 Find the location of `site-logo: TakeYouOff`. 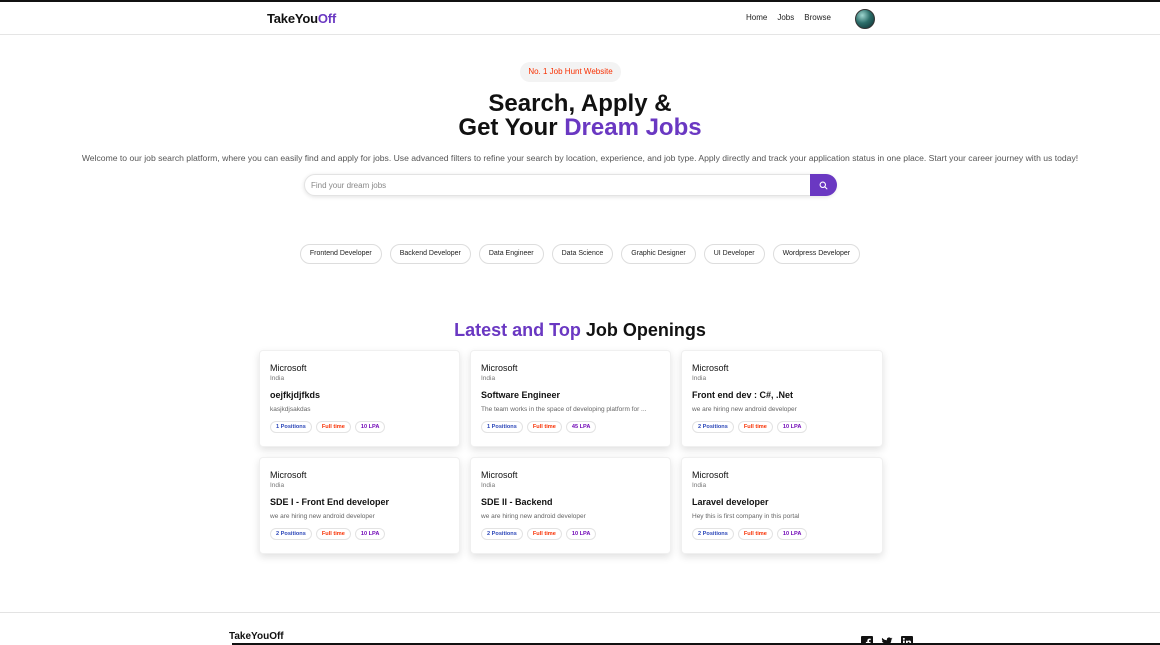

site-logo: TakeYouOff is located at coordinates (301, 18).